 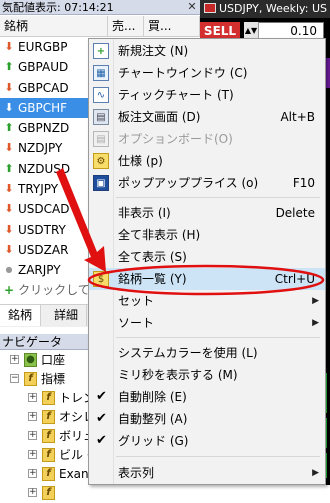 I want to click on menu-item: $ 銘柄一覧 (Y) Ctrl+U, so click(x=207, y=279).